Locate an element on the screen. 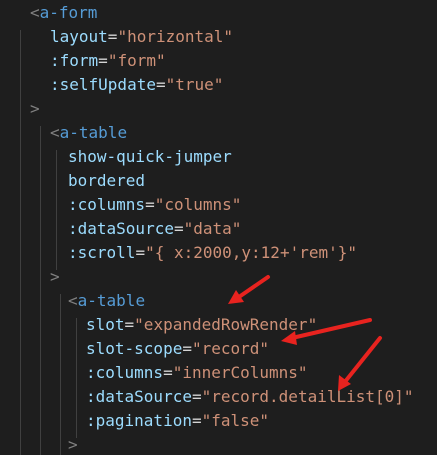 Image resolution: width=437 pixels, height=455 pixels. annotation-arrows is located at coordinates (305, 333).